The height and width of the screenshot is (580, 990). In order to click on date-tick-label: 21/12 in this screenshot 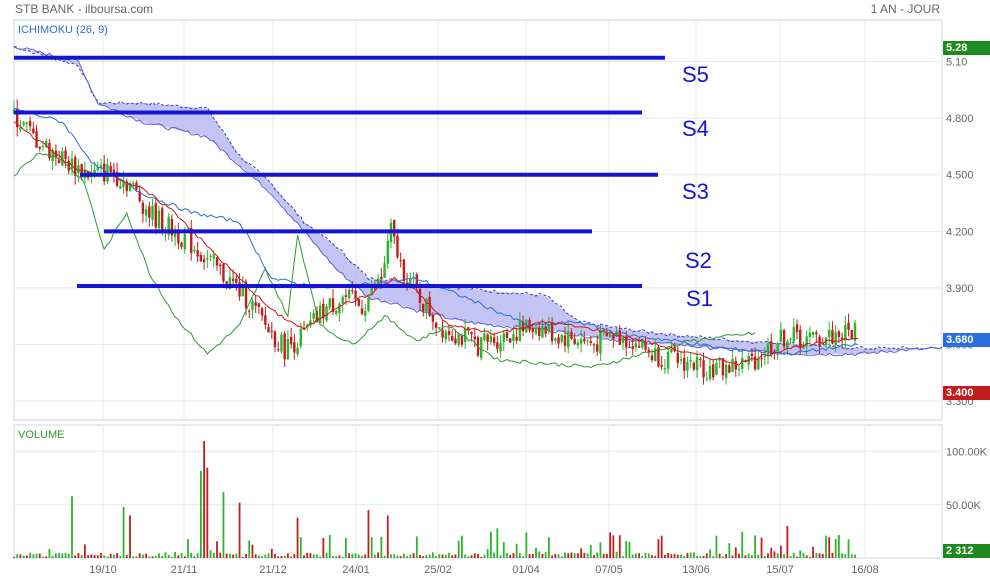, I will do `click(273, 570)`.